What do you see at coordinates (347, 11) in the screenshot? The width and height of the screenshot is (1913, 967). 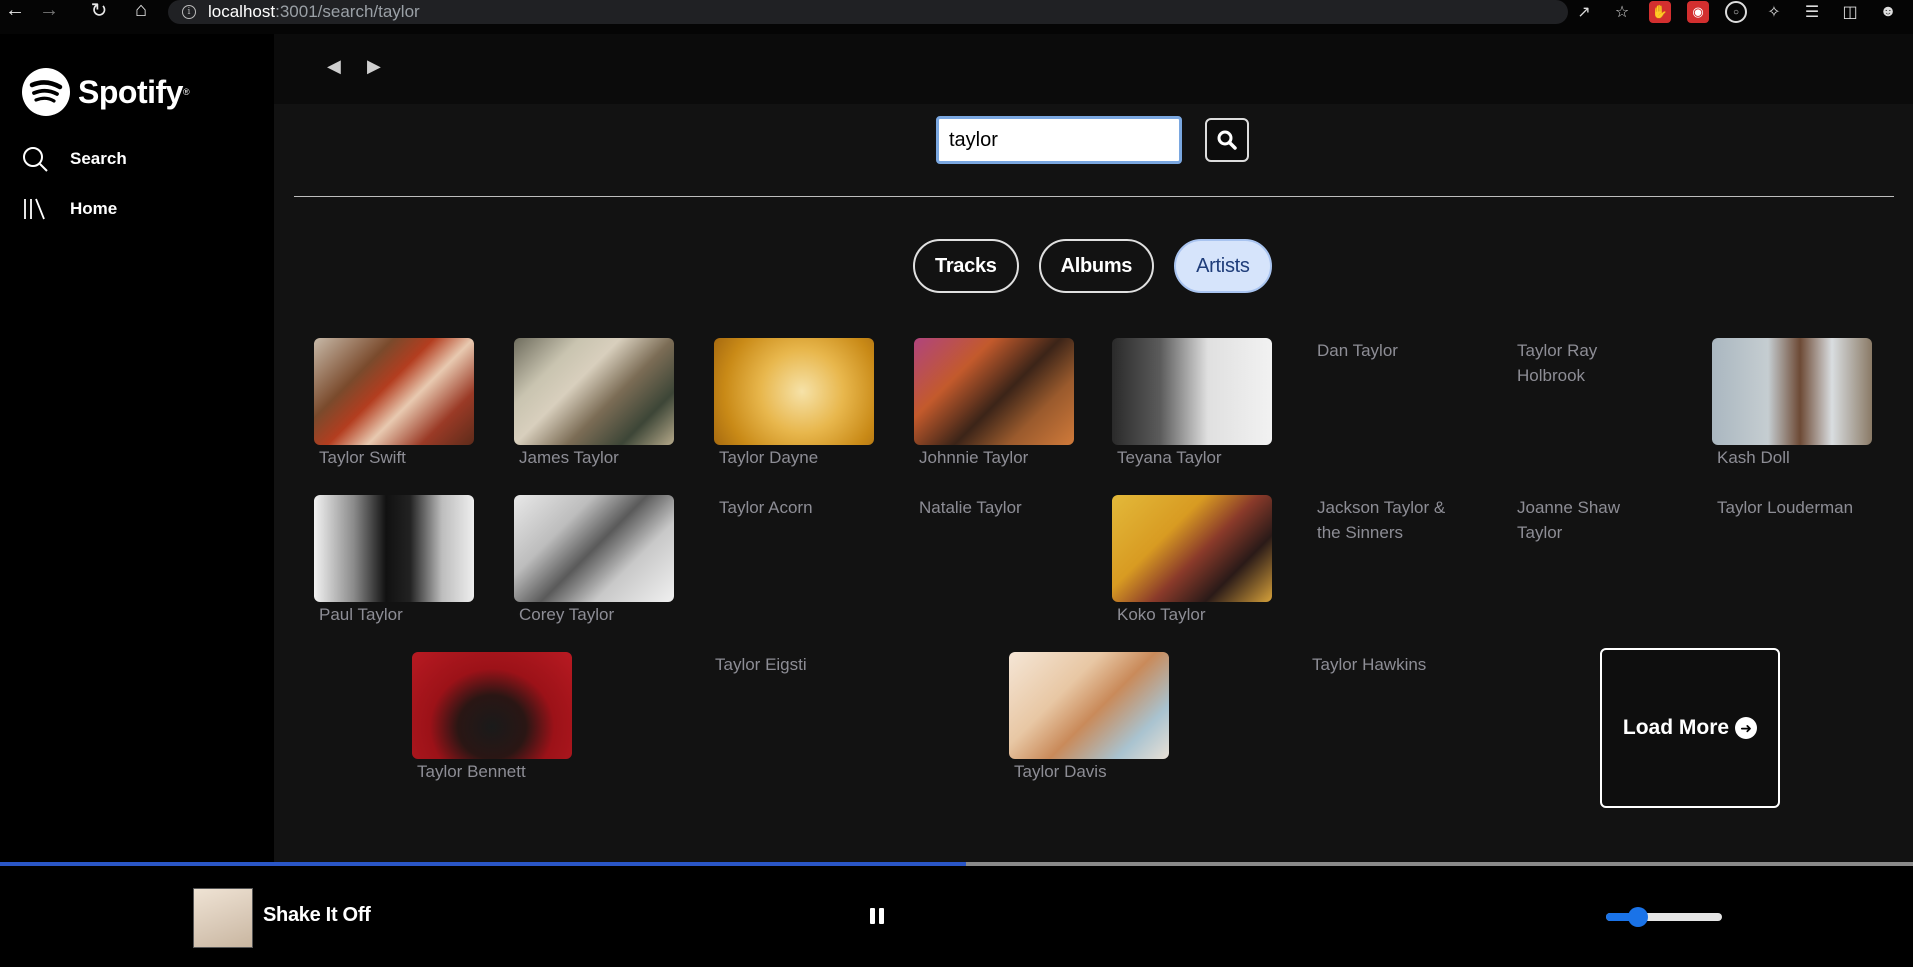 I see `url-path: :3001/search/taylor` at bounding box center [347, 11].